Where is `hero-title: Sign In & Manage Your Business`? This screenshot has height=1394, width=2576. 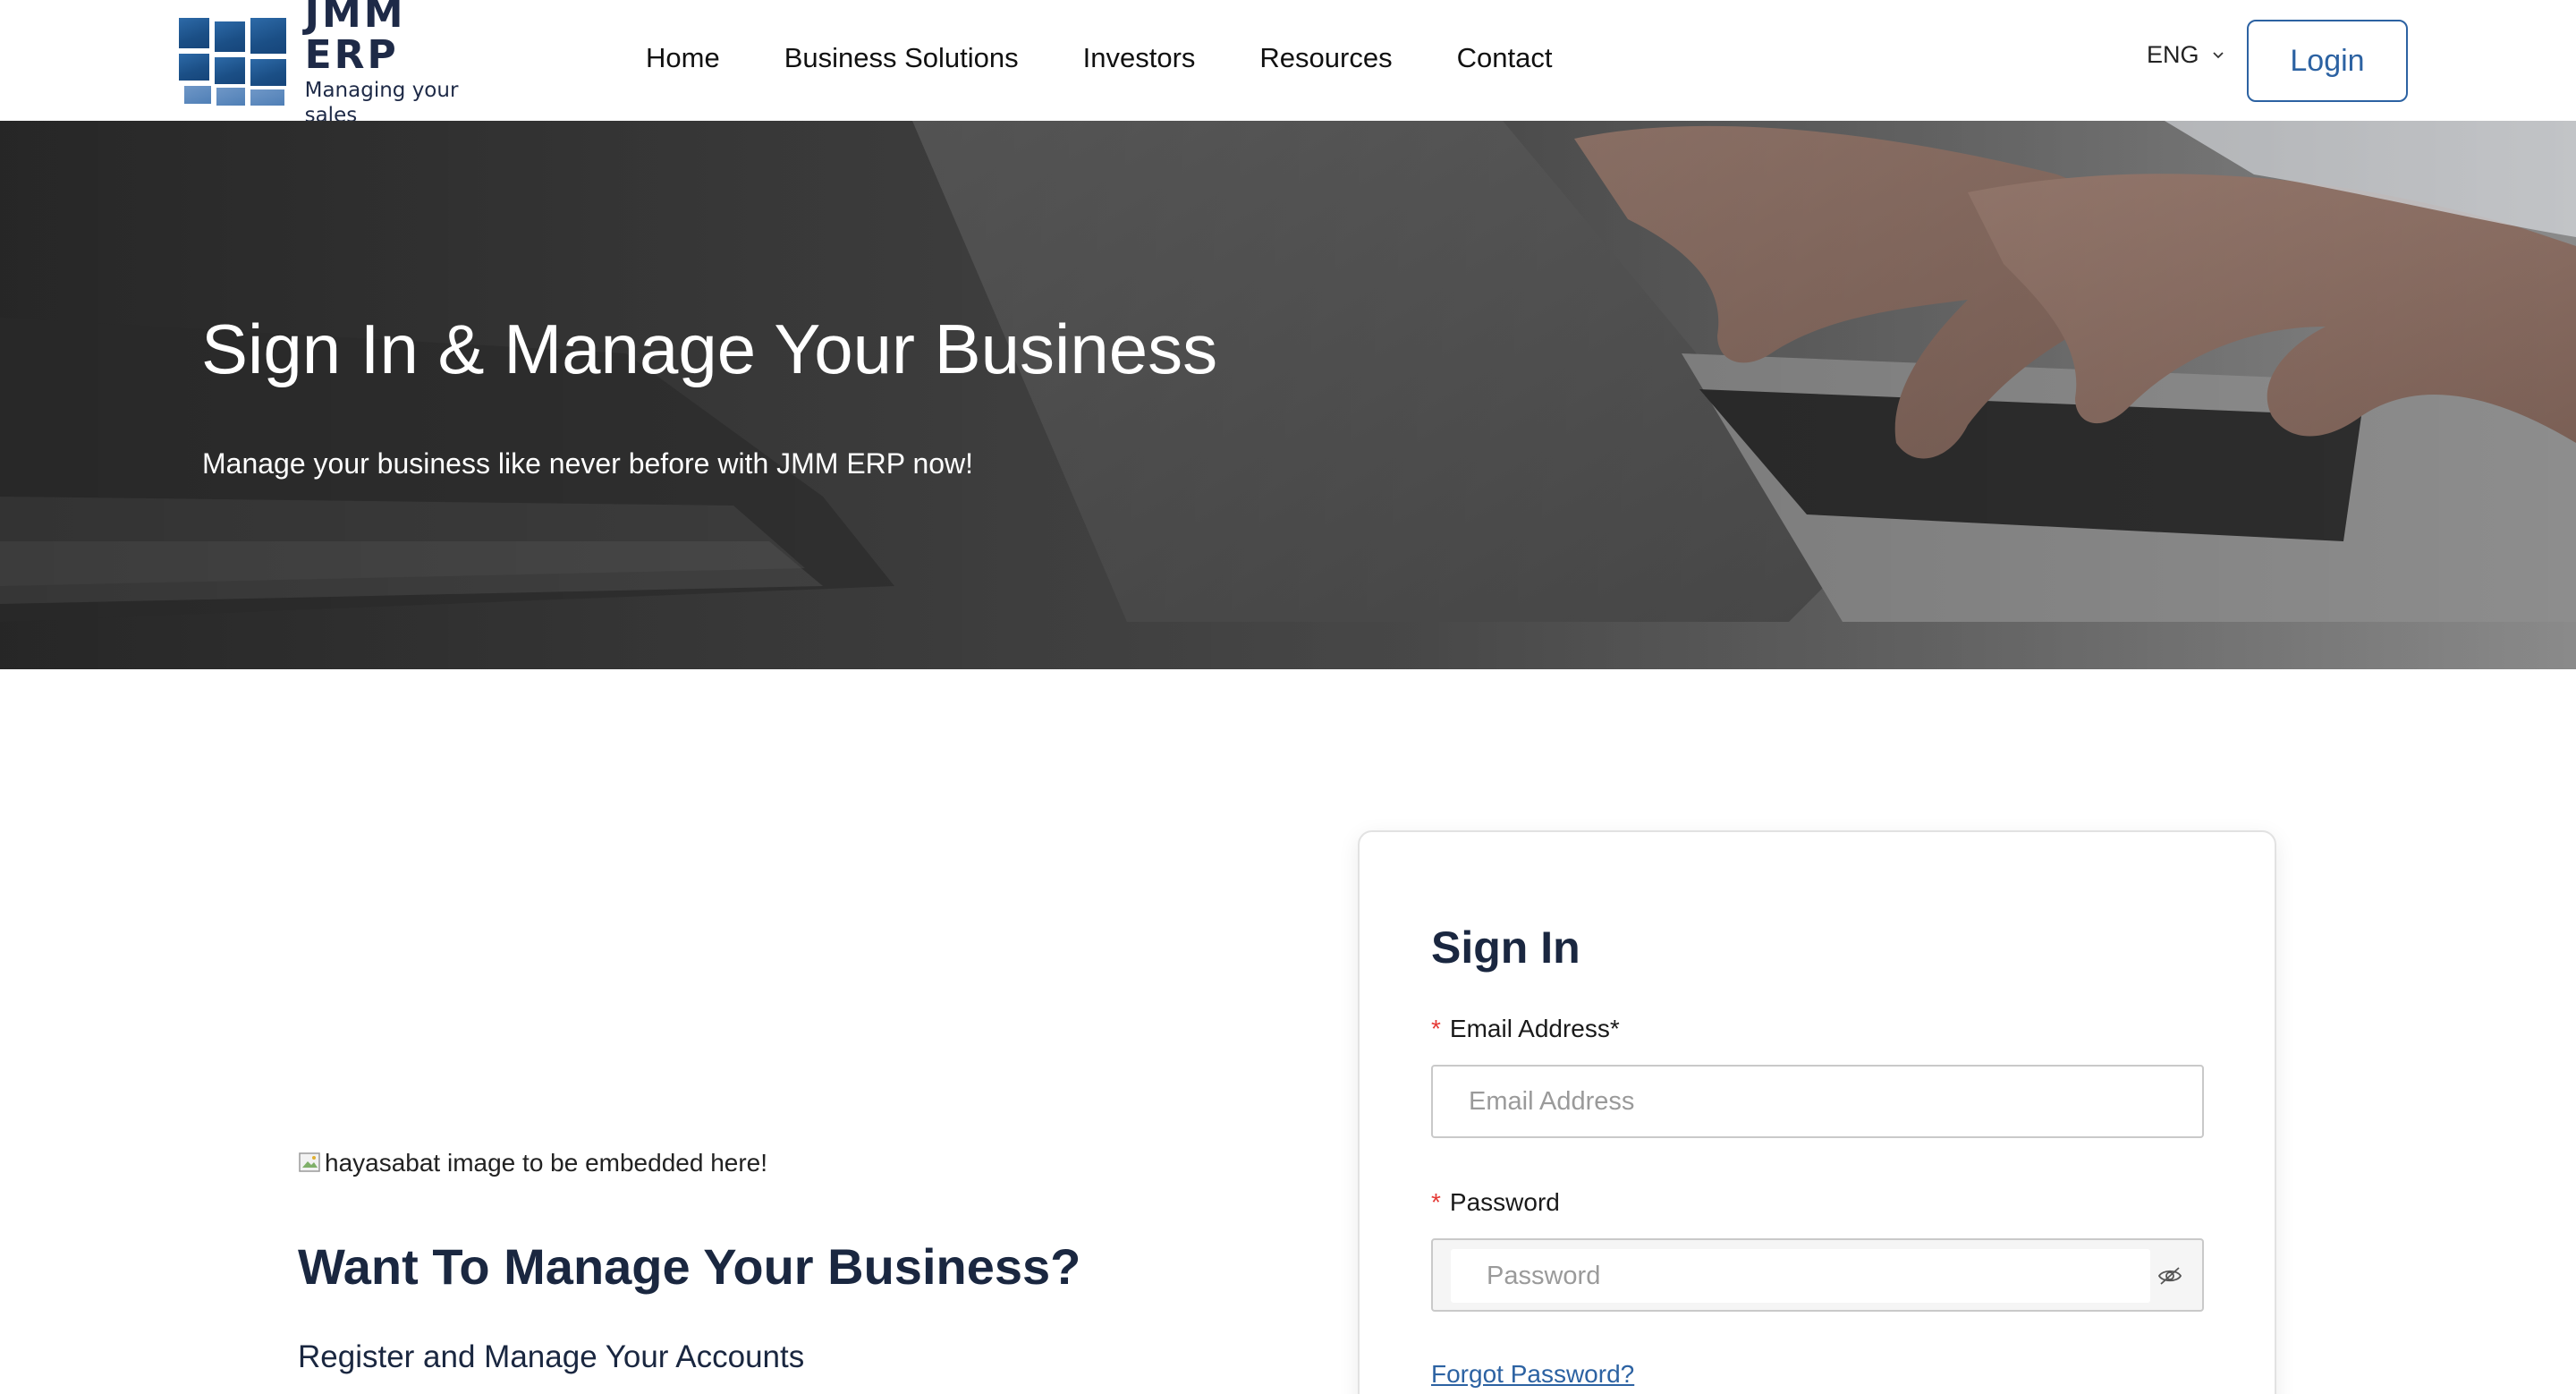 hero-title: Sign In & Manage Your Business is located at coordinates (709, 349).